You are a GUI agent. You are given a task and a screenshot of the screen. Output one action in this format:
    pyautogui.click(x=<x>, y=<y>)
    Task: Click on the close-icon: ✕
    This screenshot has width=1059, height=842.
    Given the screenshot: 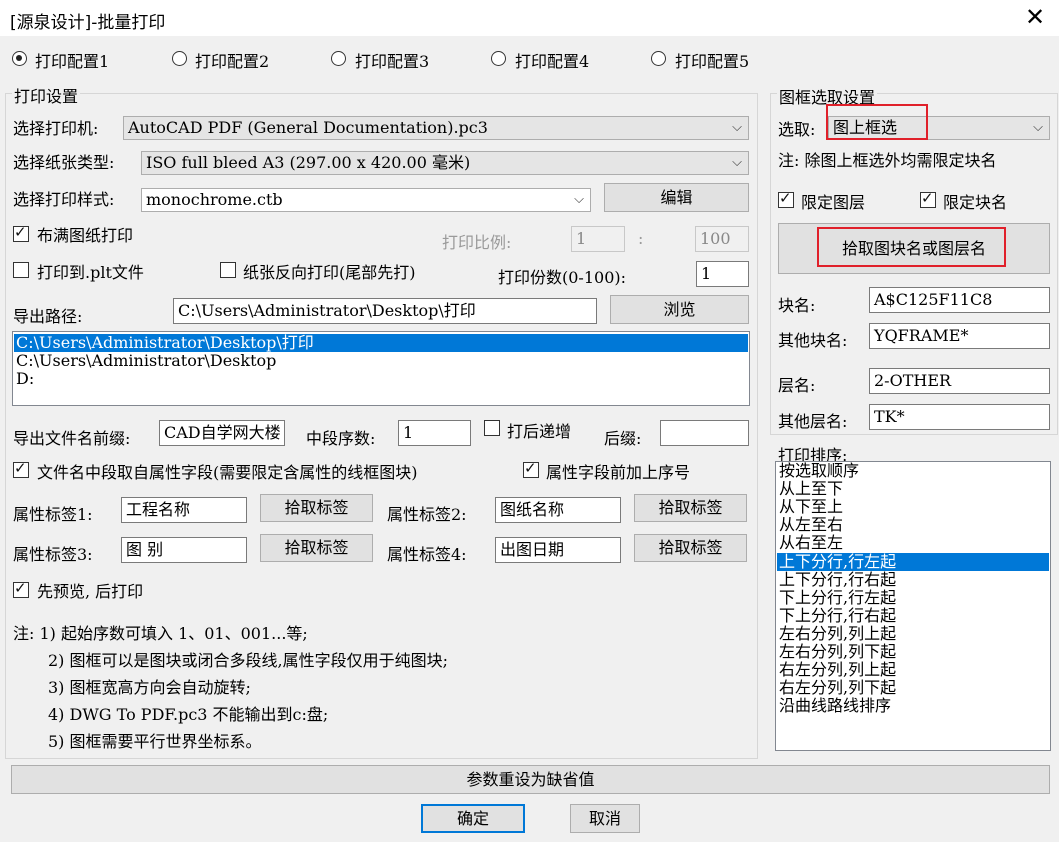 What is the action you would take?
    pyautogui.click(x=1035, y=17)
    